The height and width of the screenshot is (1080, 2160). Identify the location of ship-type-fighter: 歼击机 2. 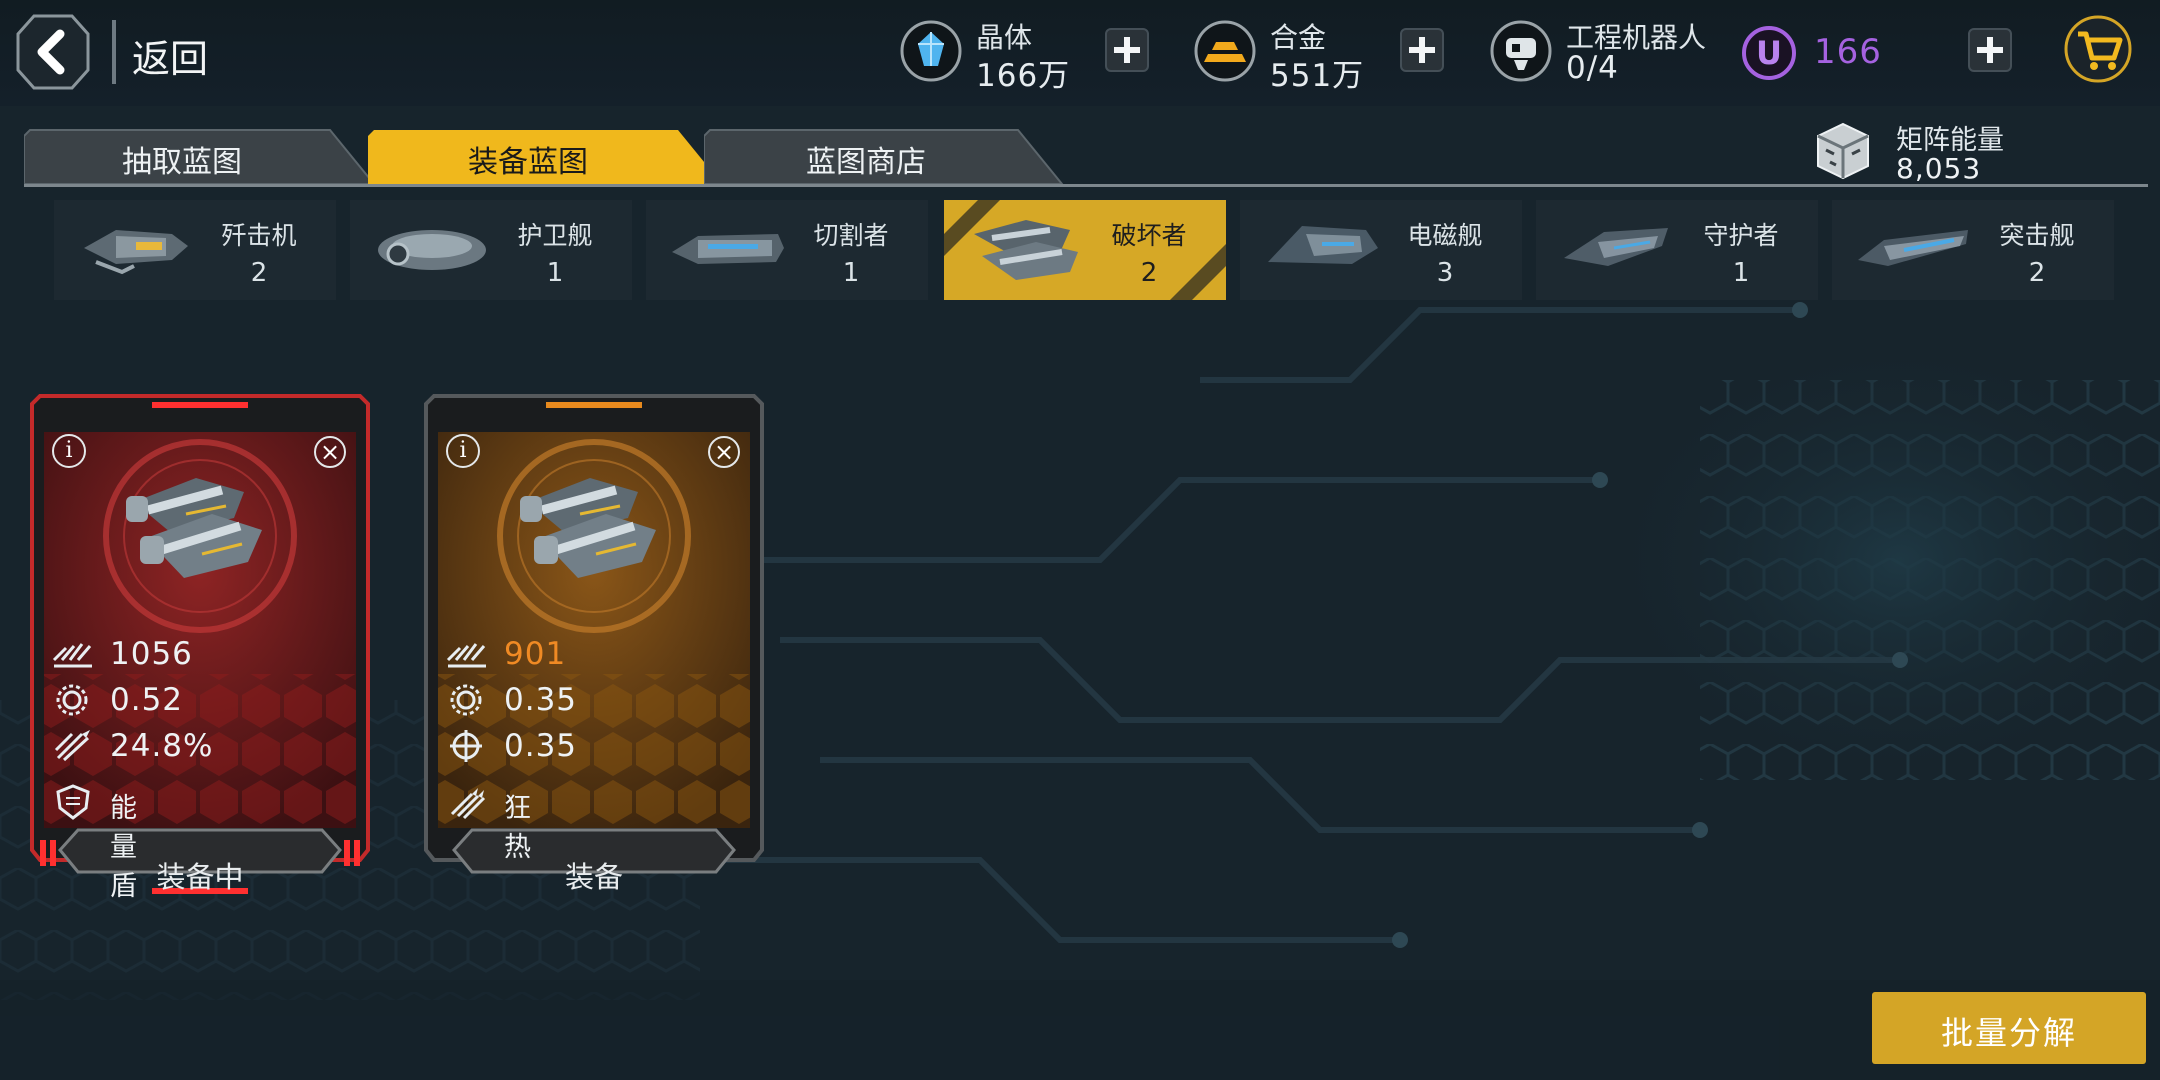
(195, 250).